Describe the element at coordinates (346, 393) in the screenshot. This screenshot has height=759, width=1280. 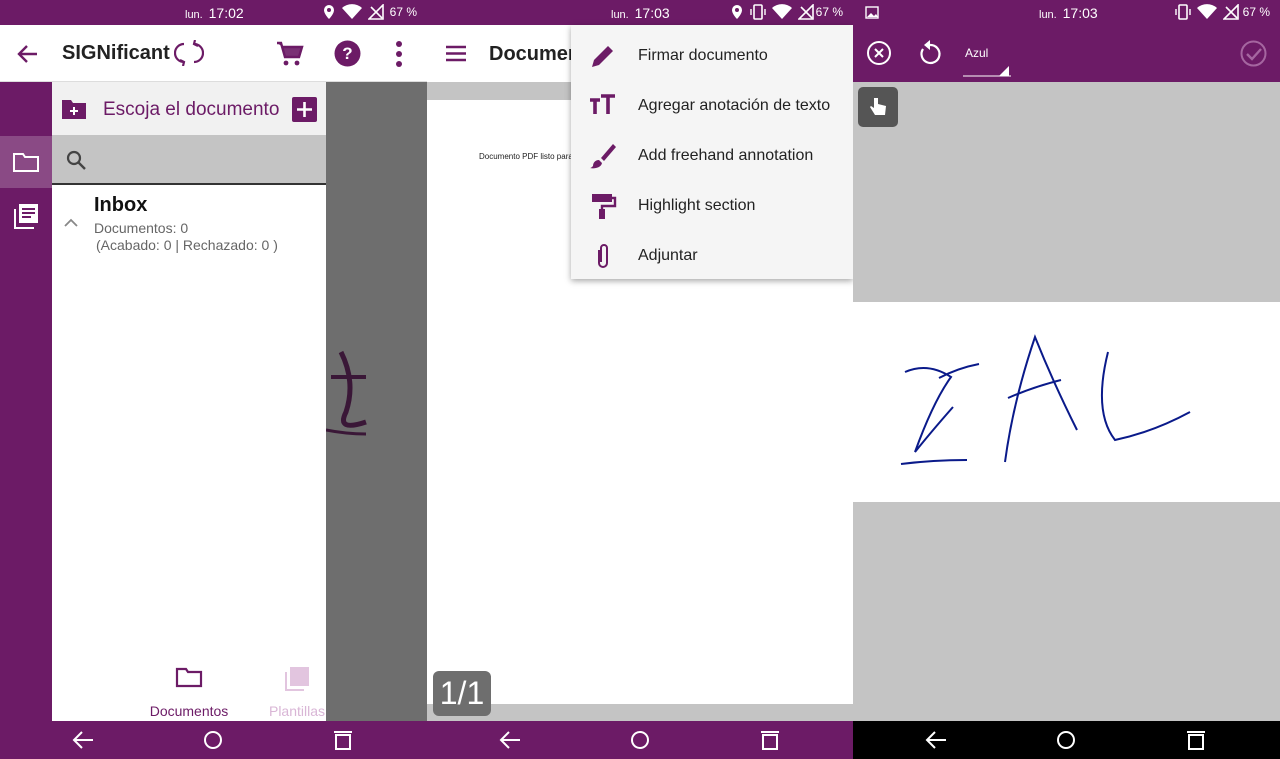
I see `logo-fragment` at that location.